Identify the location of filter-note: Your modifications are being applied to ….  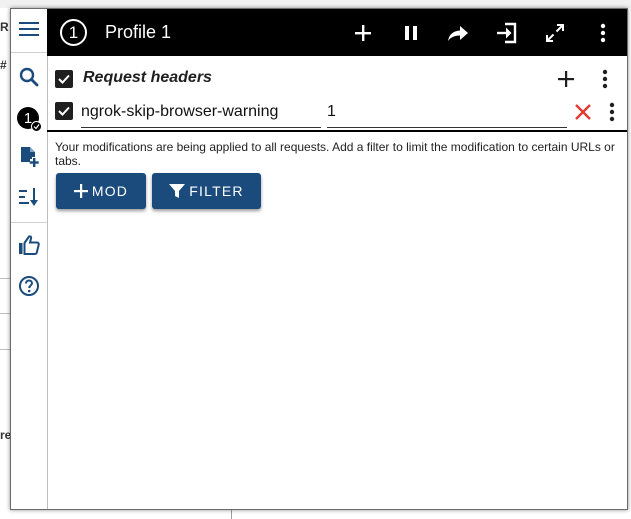
(335, 154).